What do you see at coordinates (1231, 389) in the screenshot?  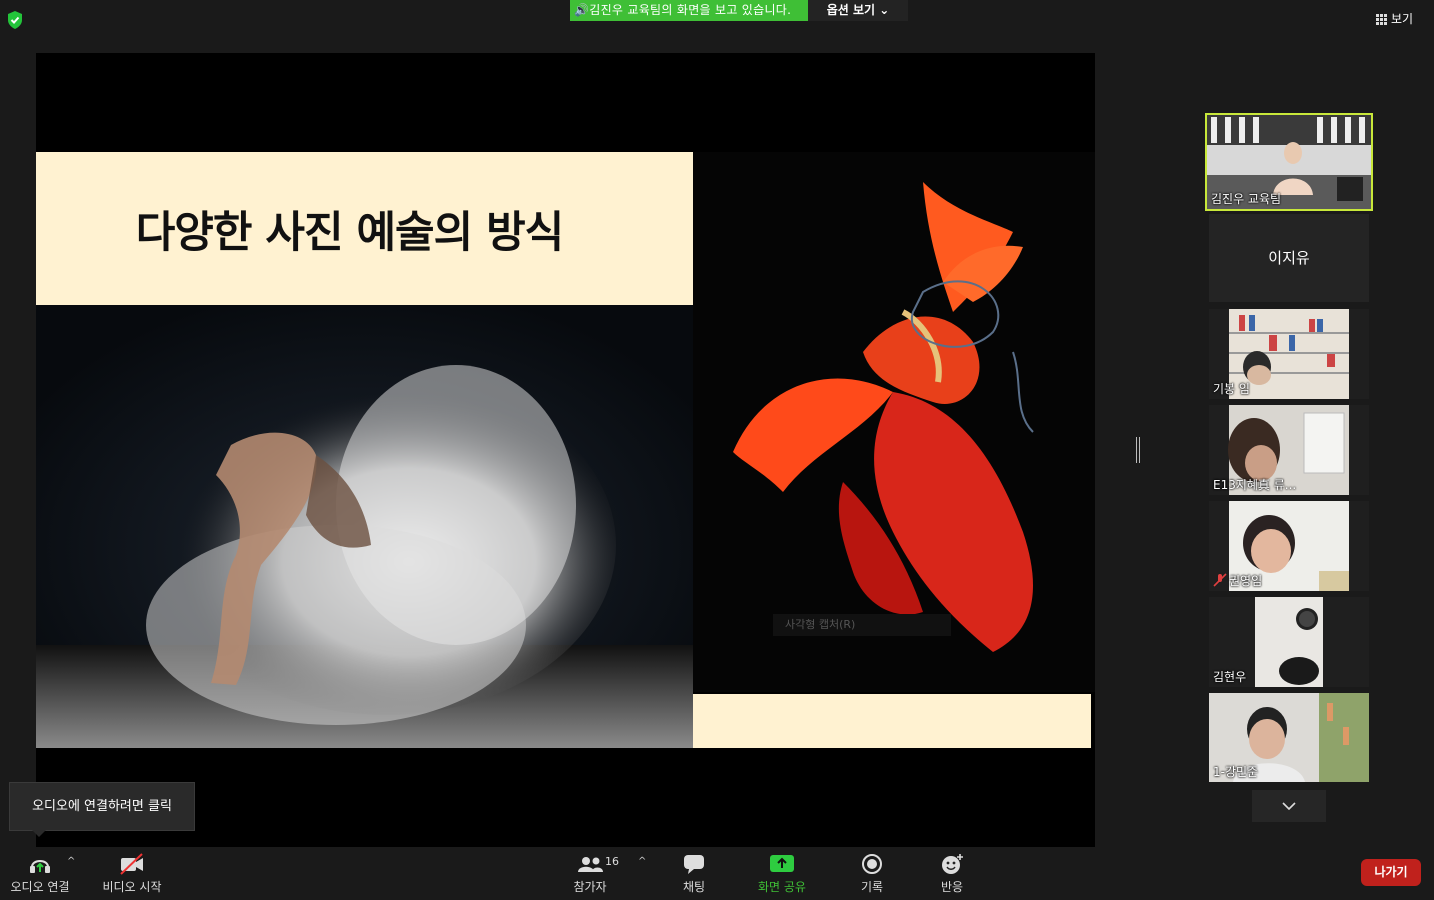 I see `participant-name: 기봉 임` at bounding box center [1231, 389].